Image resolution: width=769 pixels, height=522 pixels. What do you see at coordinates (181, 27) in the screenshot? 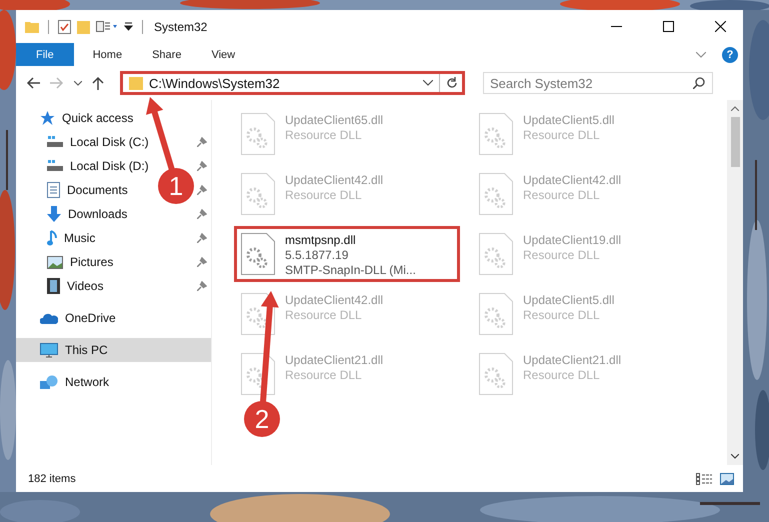
I see `window-title: System32` at bounding box center [181, 27].